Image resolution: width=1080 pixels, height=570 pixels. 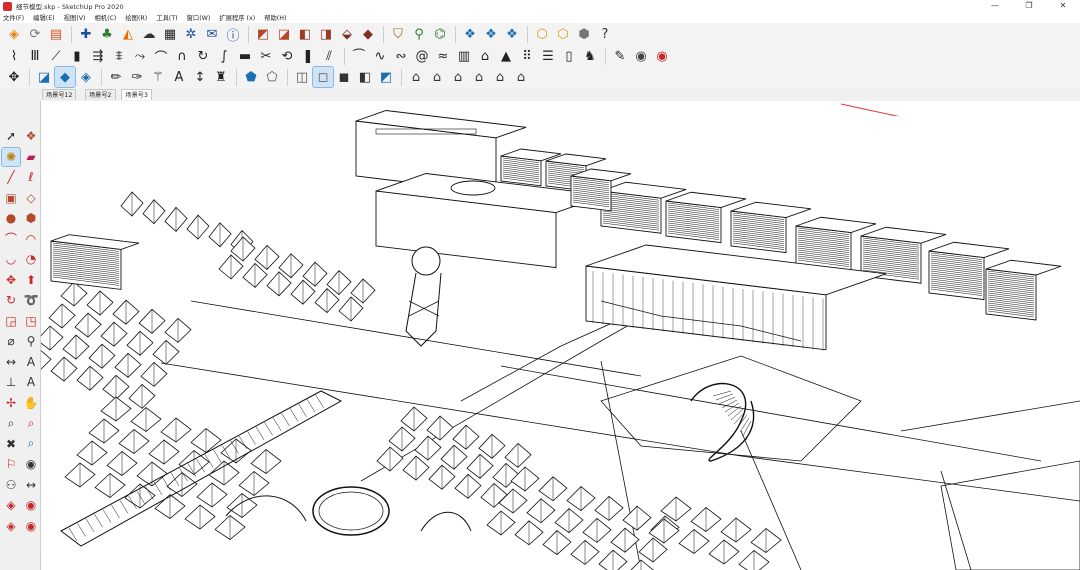 What do you see at coordinates (464, 57) in the screenshot?
I see `grid-wall-icon: ▥` at bounding box center [464, 57].